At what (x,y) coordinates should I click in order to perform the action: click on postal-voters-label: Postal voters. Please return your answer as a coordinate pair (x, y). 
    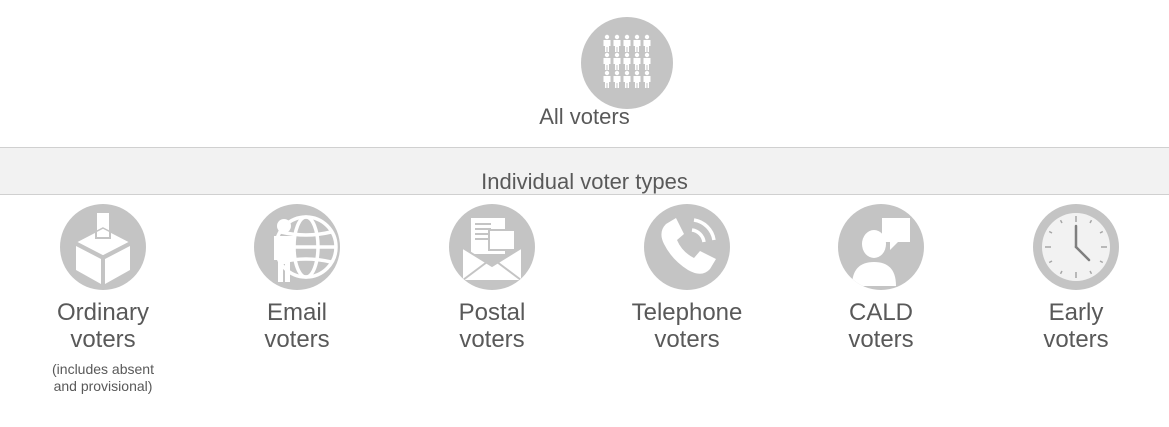
    Looking at the image, I should click on (492, 326).